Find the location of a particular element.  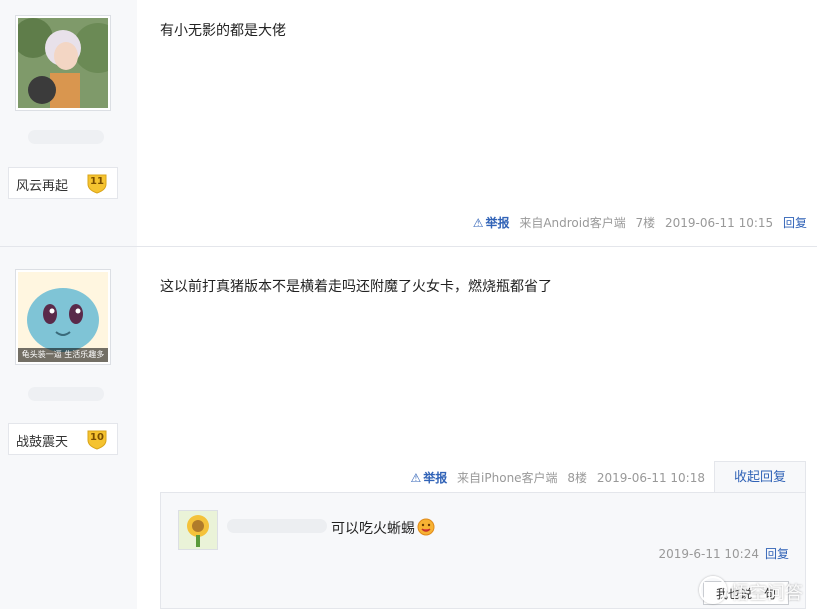

author-sidebar: 风云再起 11 is located at coordinates (68, 123).